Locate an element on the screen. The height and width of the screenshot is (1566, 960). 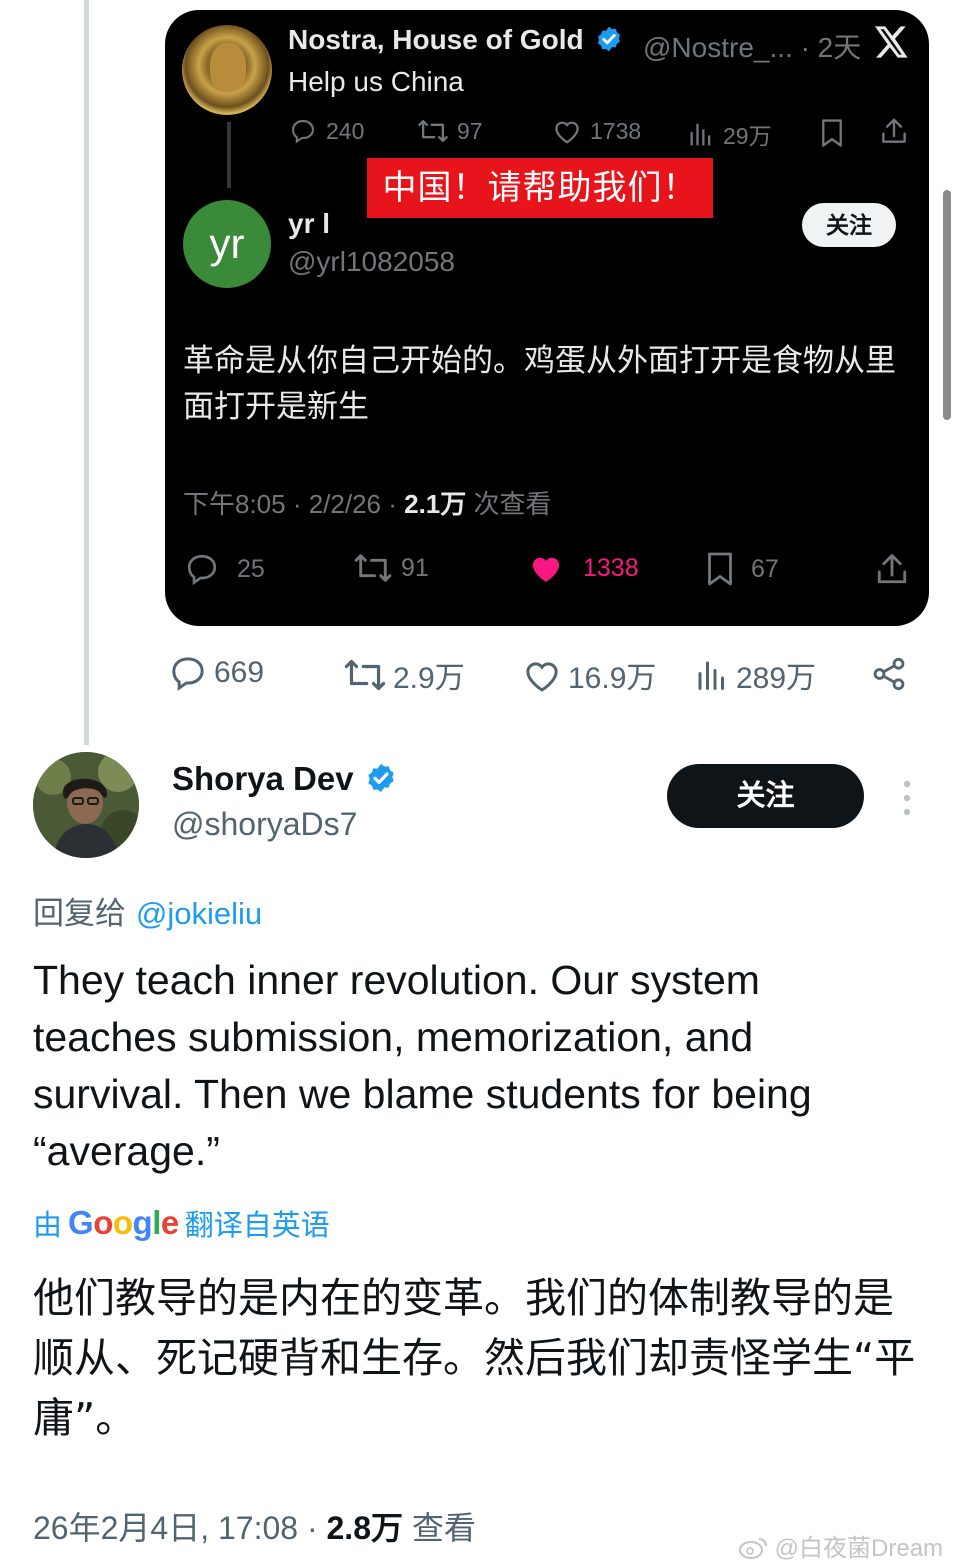
weibo-watermark: @白夜菌Dream is located at coordinates (840, 1545).